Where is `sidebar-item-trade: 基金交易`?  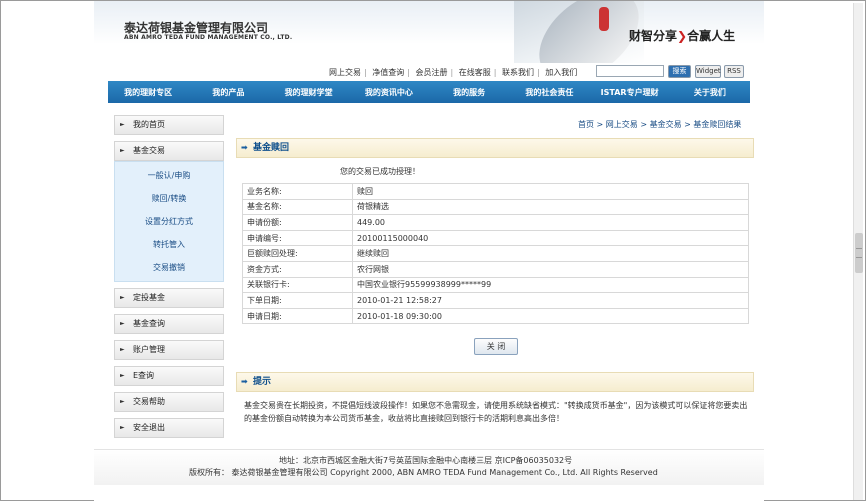
sidebar-item-trade: 基金交易 is located at coordinates (169, 151).